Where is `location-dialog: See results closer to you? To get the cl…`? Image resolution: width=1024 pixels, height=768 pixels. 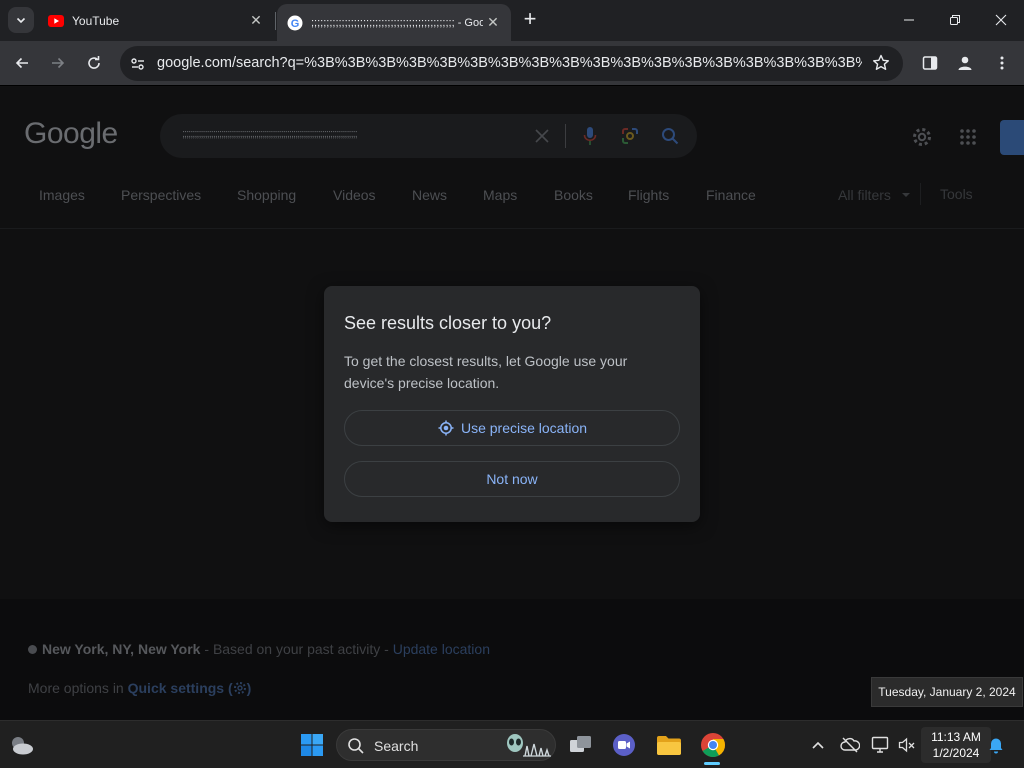
location-dialog: See results closer to you? To get the cl… is located at coordinates (512, 404).